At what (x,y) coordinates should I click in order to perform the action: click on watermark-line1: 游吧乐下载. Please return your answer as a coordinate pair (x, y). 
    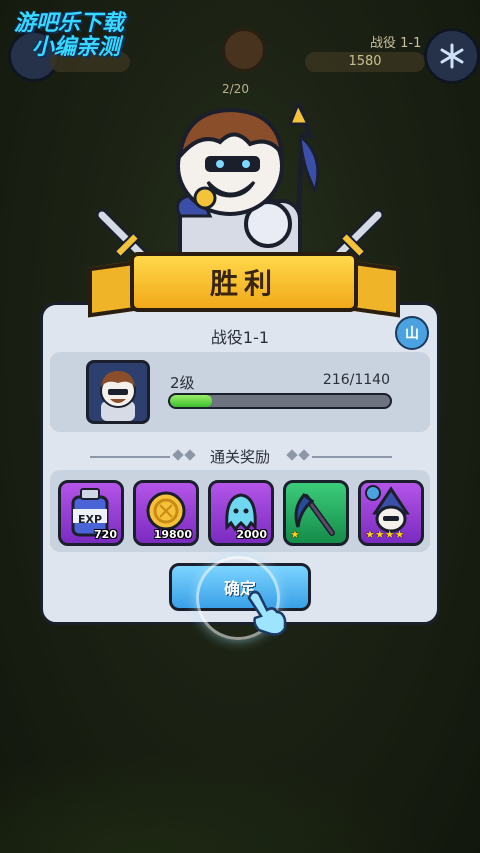
    Looking at the image, I should click on (69, 23).